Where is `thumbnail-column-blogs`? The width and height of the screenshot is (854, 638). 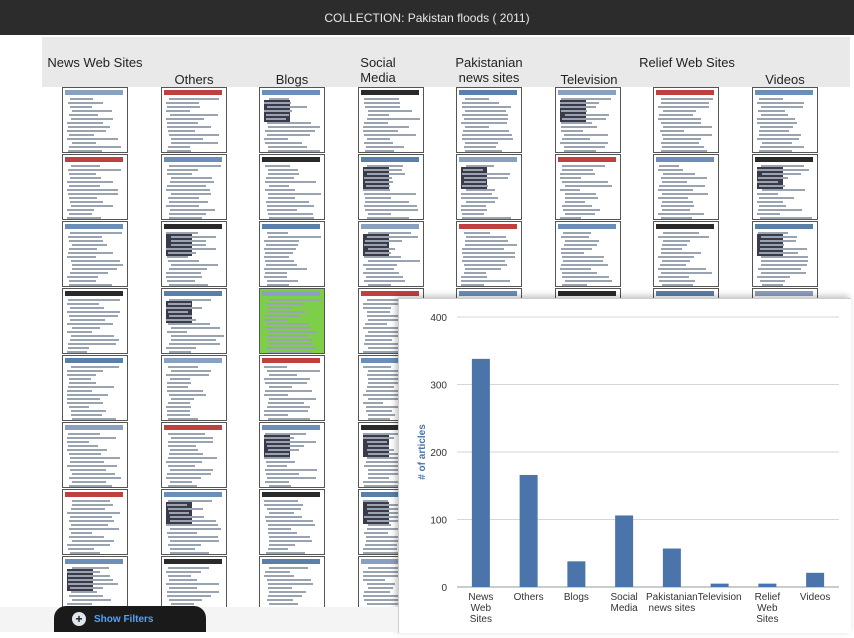
thumbnail-column-blogs is located at coordinates (292, 347).